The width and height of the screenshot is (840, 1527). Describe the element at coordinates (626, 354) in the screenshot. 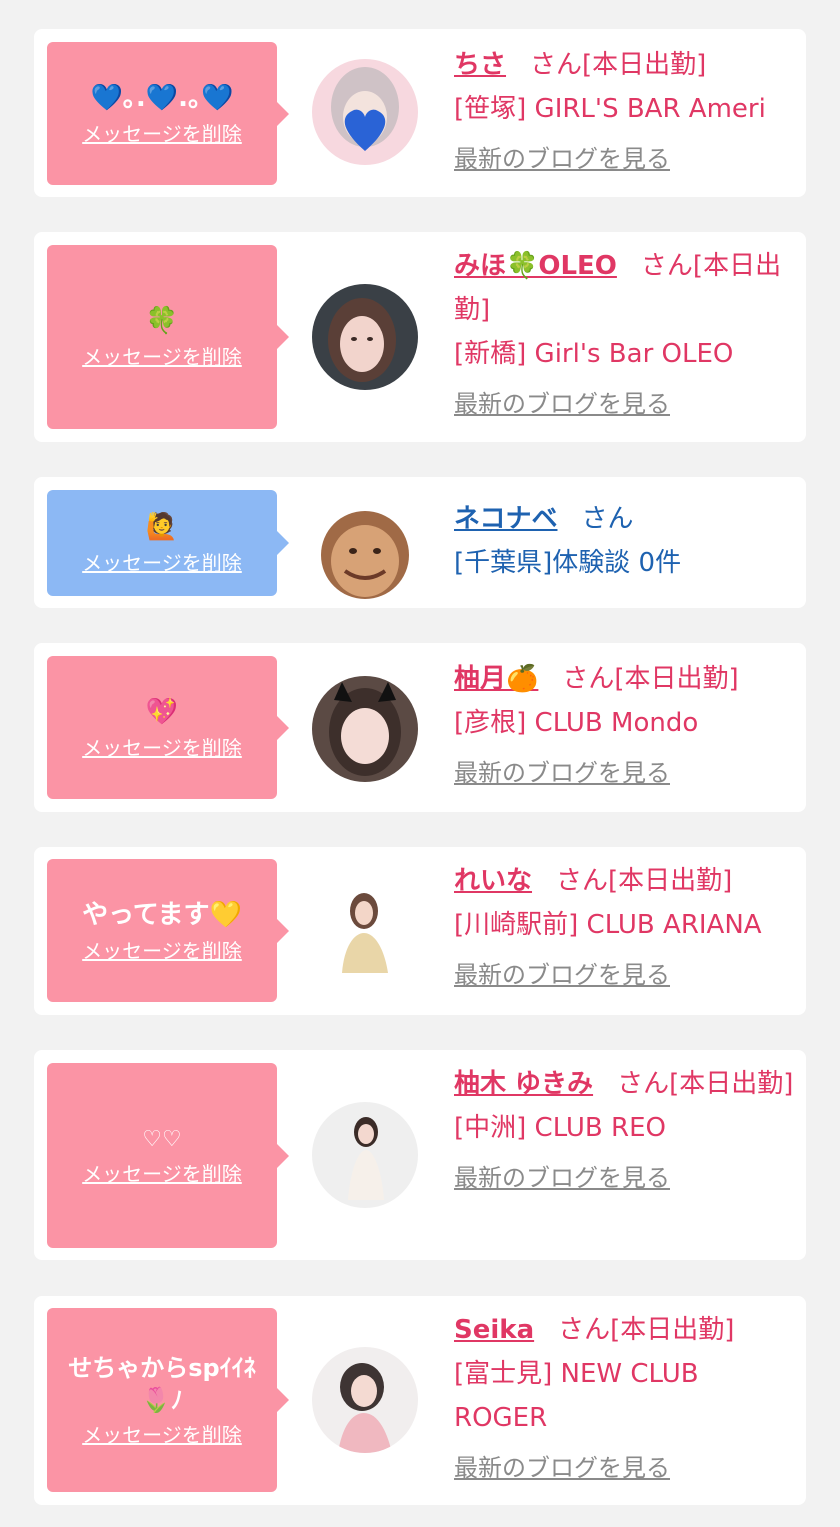

I see `shop-name: [新橋] Girl's Bar OLEO` at that location.